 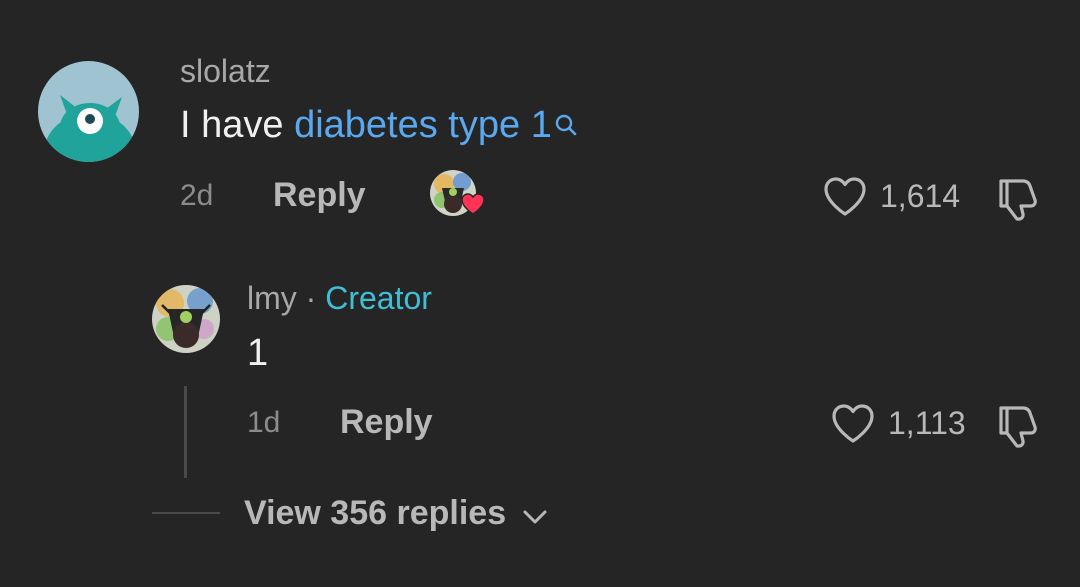 What do you see at coordinates (225, 71) in the screenshot?
I see `comment-username: slolatz` at bounding box center [225, 71].